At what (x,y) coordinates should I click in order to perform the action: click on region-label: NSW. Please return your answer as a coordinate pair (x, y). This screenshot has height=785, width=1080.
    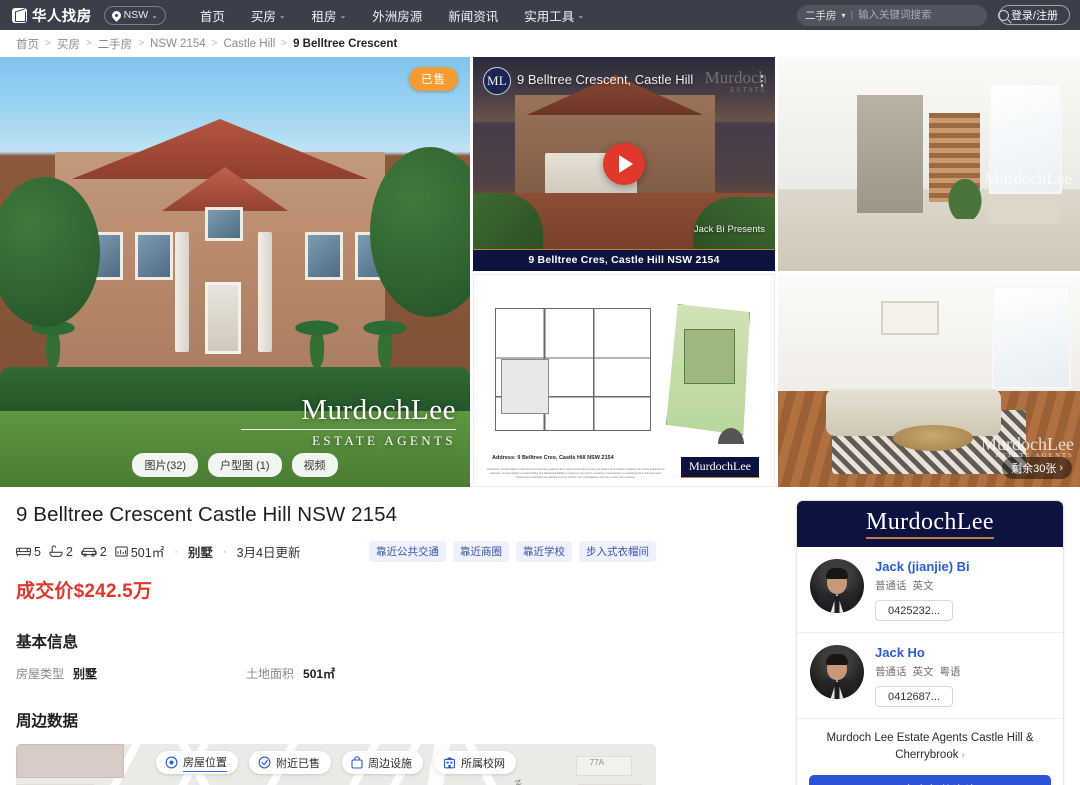
    Looking at the image, I should click on (136, 15).